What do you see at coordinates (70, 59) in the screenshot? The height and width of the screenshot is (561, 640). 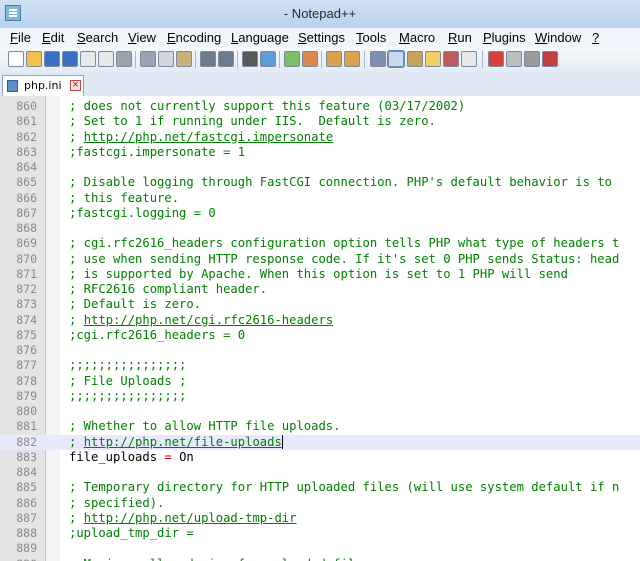 I see `save-all-icon` at bounding box center [70, 59].